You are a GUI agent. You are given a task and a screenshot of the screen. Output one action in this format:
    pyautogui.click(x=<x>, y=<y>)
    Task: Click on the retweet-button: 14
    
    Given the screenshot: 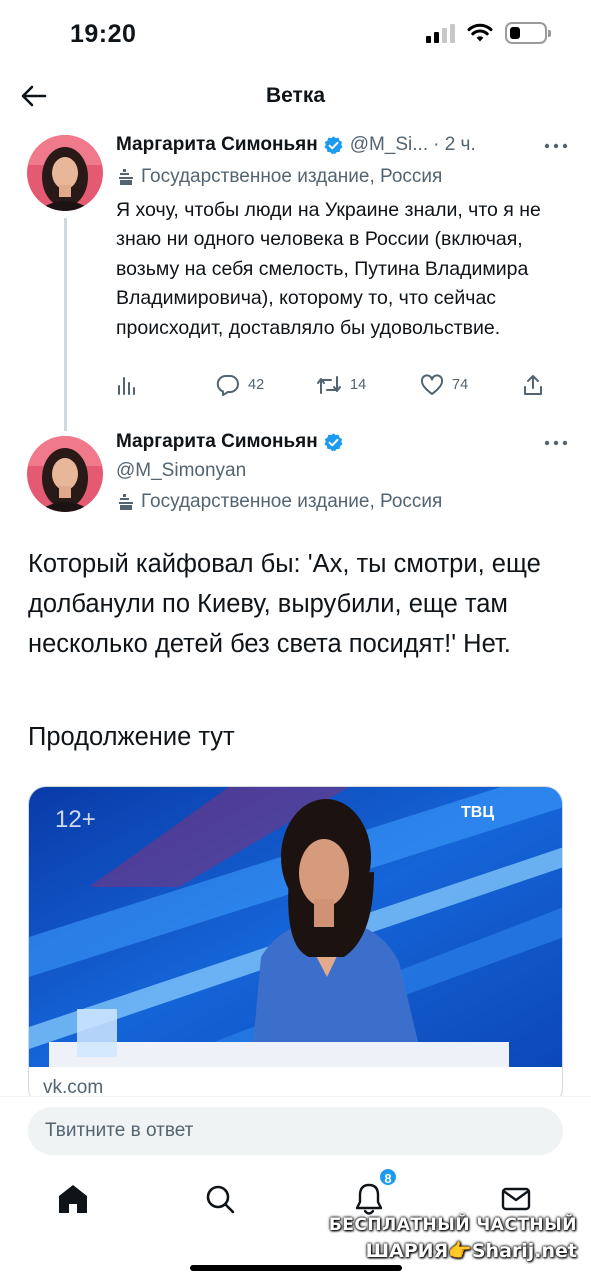 What is the action you would take?
    pyautogui.click(x=341, y=385)
    